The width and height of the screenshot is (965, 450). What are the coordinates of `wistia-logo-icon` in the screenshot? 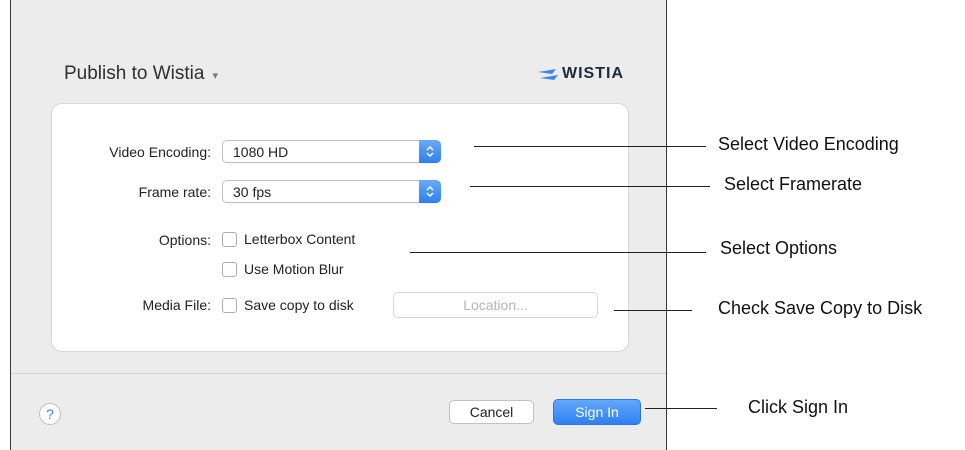 It's located at (548, 74).